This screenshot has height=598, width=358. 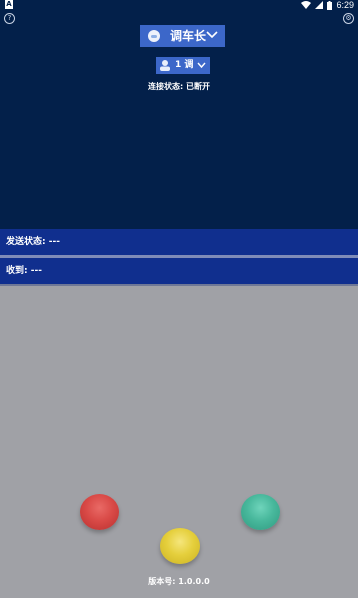 What do you see at coordinates (9, 4) in the screenshot?
I see `notification-icon: A` at bounding box center [9, 4].